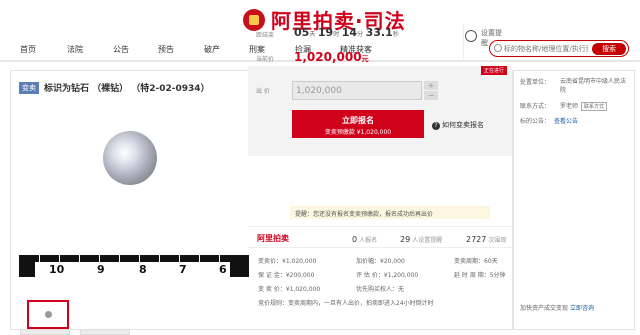 The image size is (640, 335). I want to click on set-reminder-button: 设置提醒, so click(483, 42).